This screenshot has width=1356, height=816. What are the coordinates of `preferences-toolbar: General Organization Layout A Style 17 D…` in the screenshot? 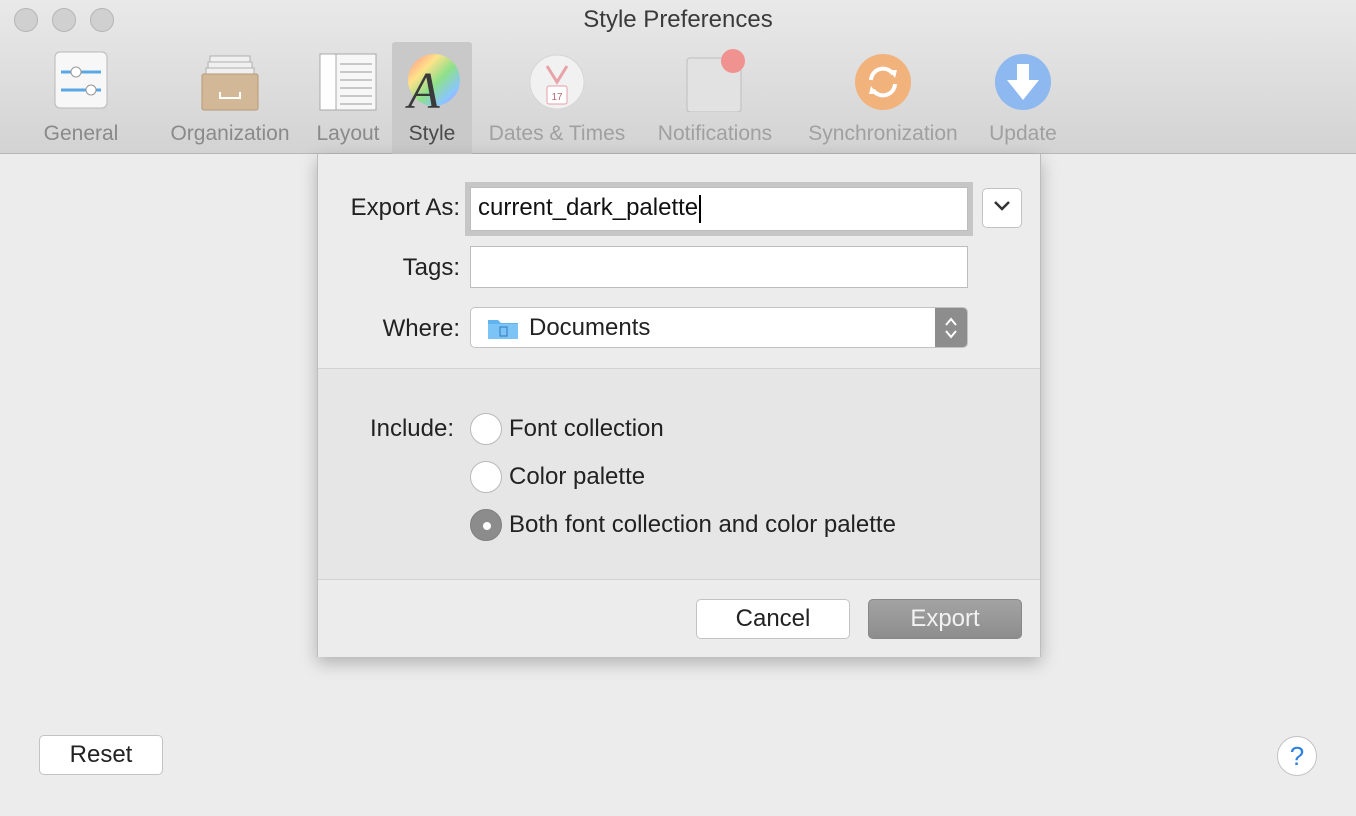 It's located at (678, 98).